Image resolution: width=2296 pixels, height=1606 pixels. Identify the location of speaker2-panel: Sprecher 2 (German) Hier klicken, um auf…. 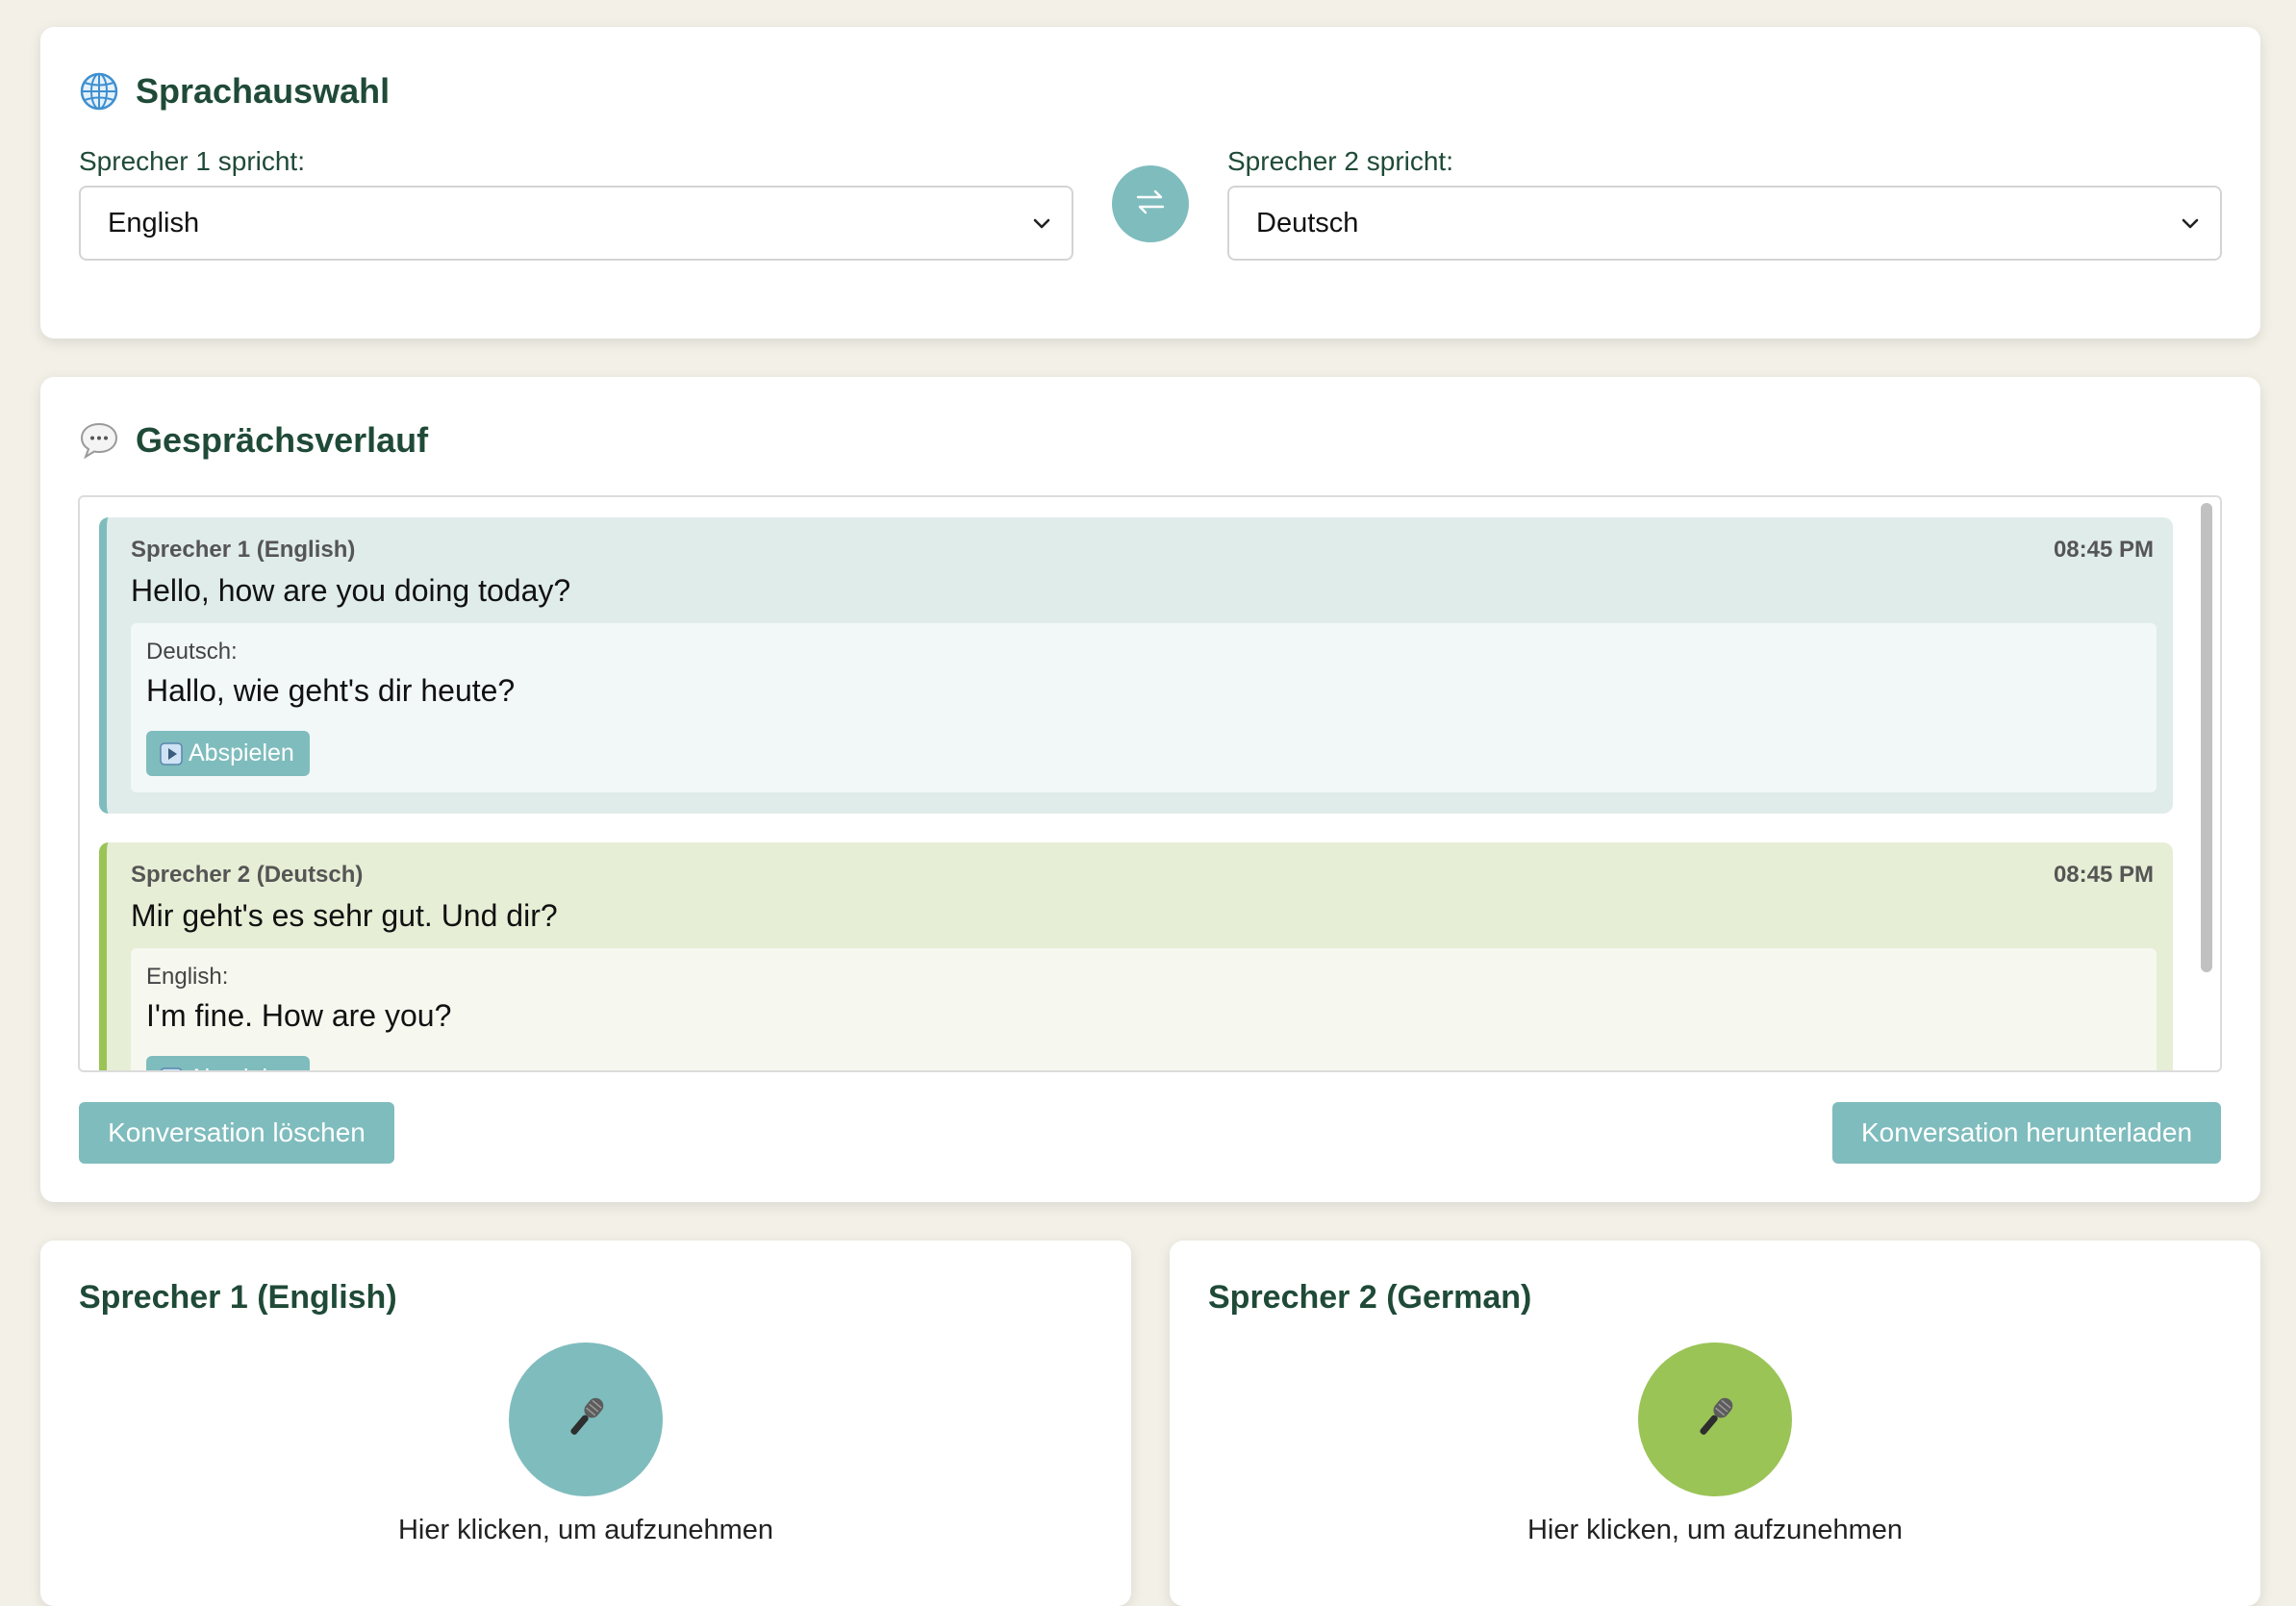
(1715, 1423).